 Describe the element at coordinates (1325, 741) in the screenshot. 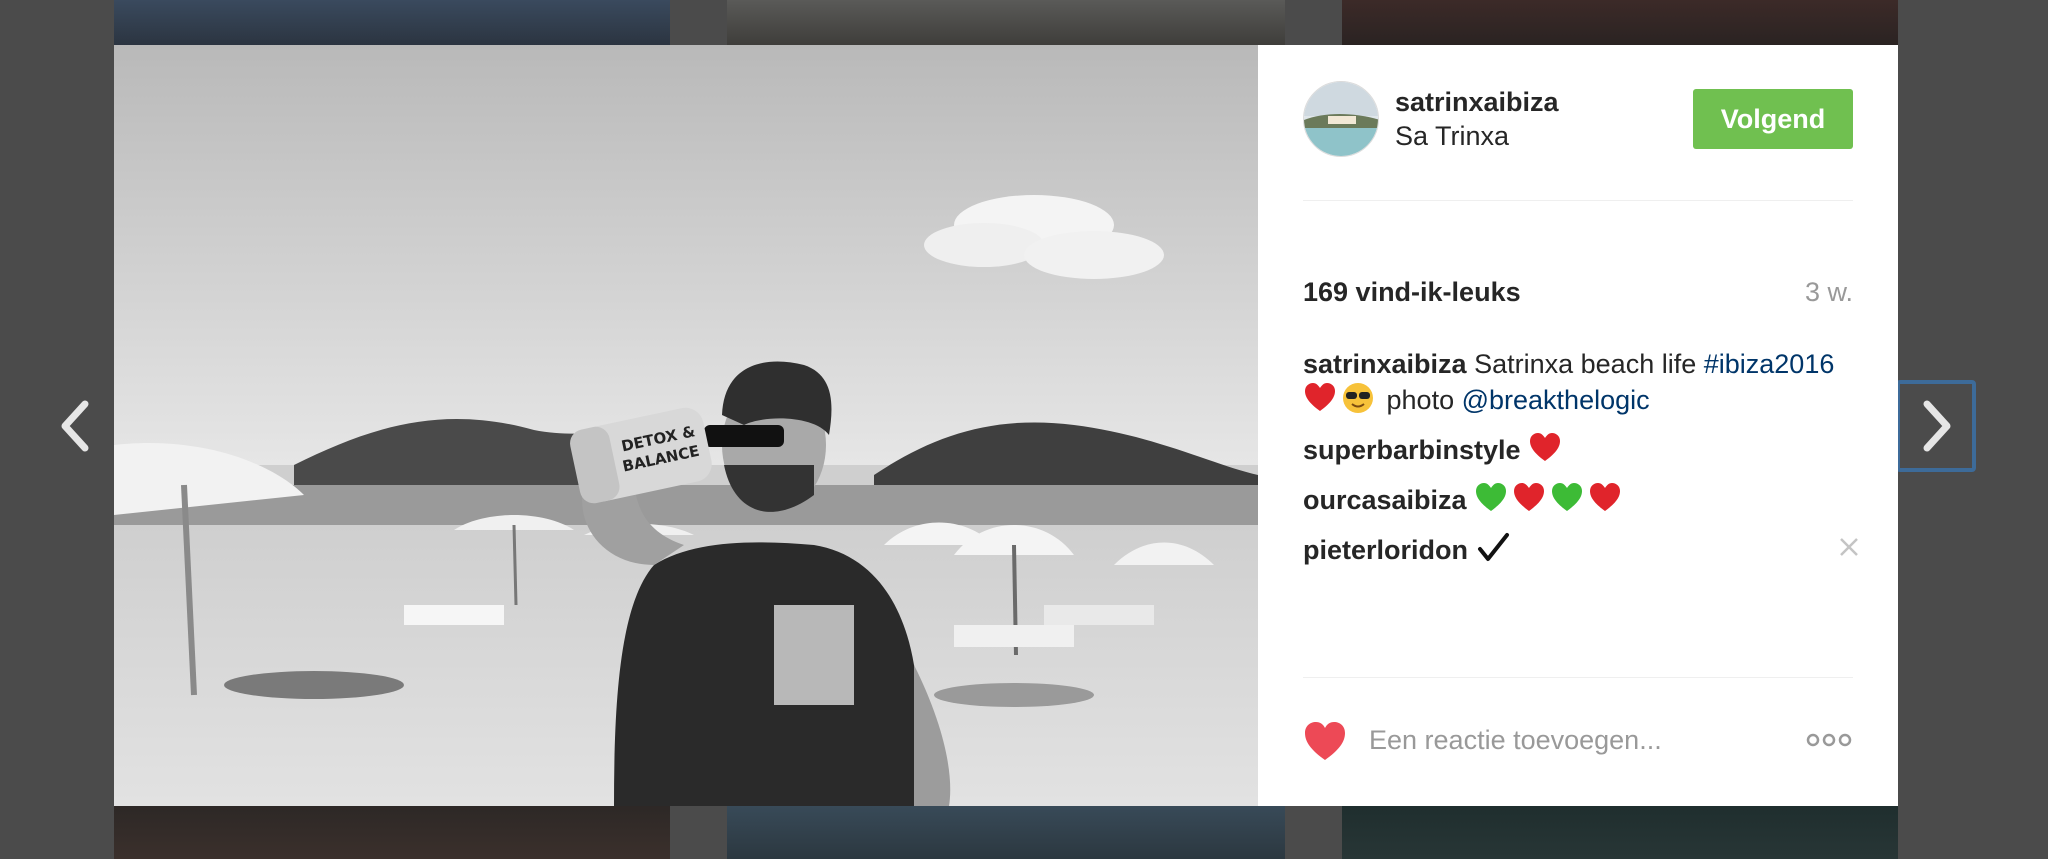

I see `heart-icon` at that location.